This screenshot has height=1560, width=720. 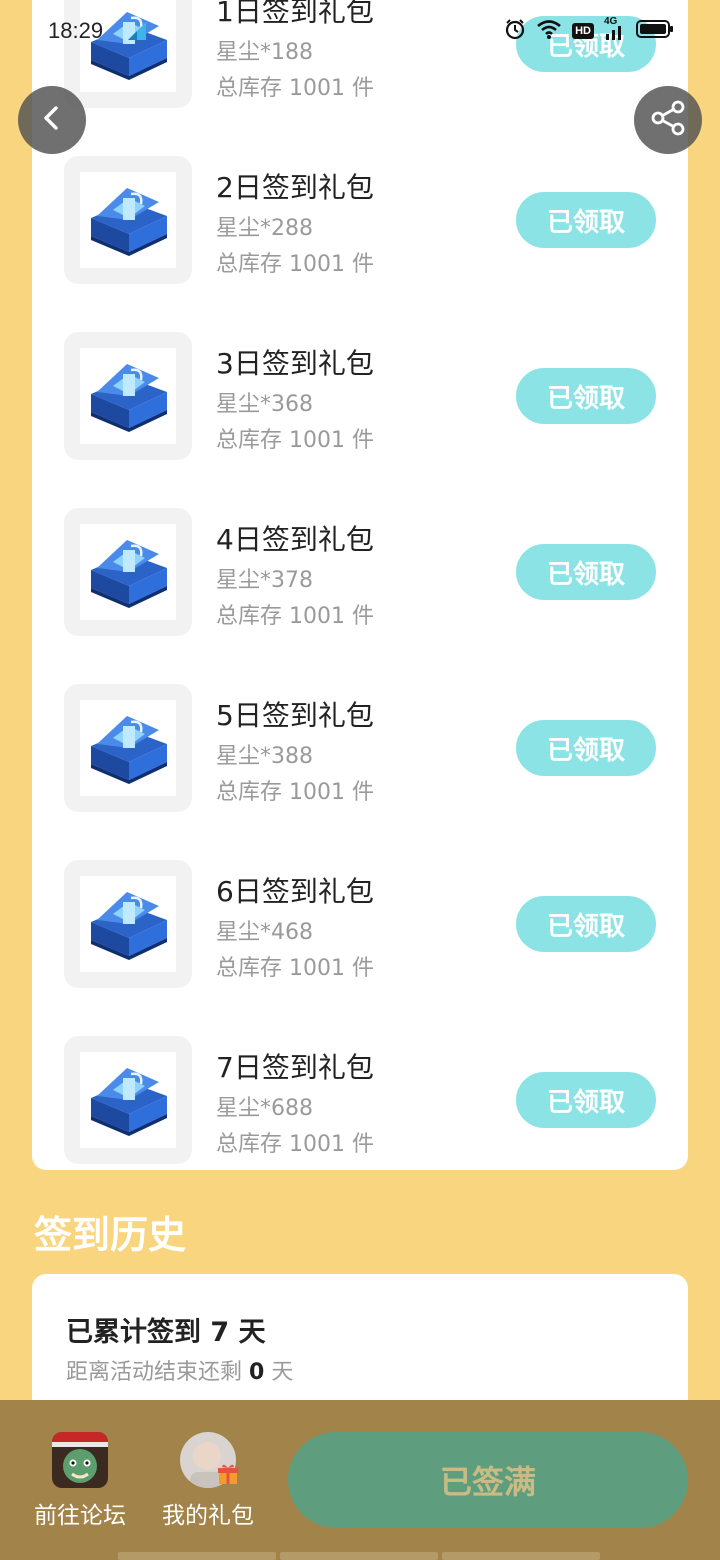 I want to click on gift-title: 5日签到礼包, so click(x=295, y=715).